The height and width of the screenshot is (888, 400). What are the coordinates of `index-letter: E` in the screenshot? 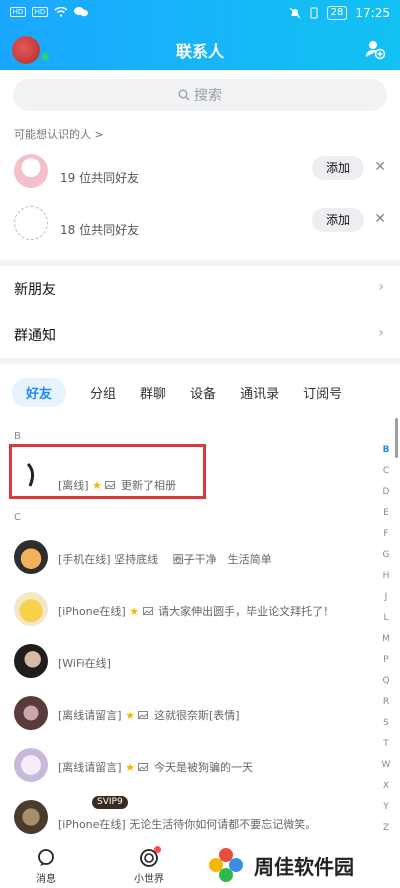 It's located at (386, 513).